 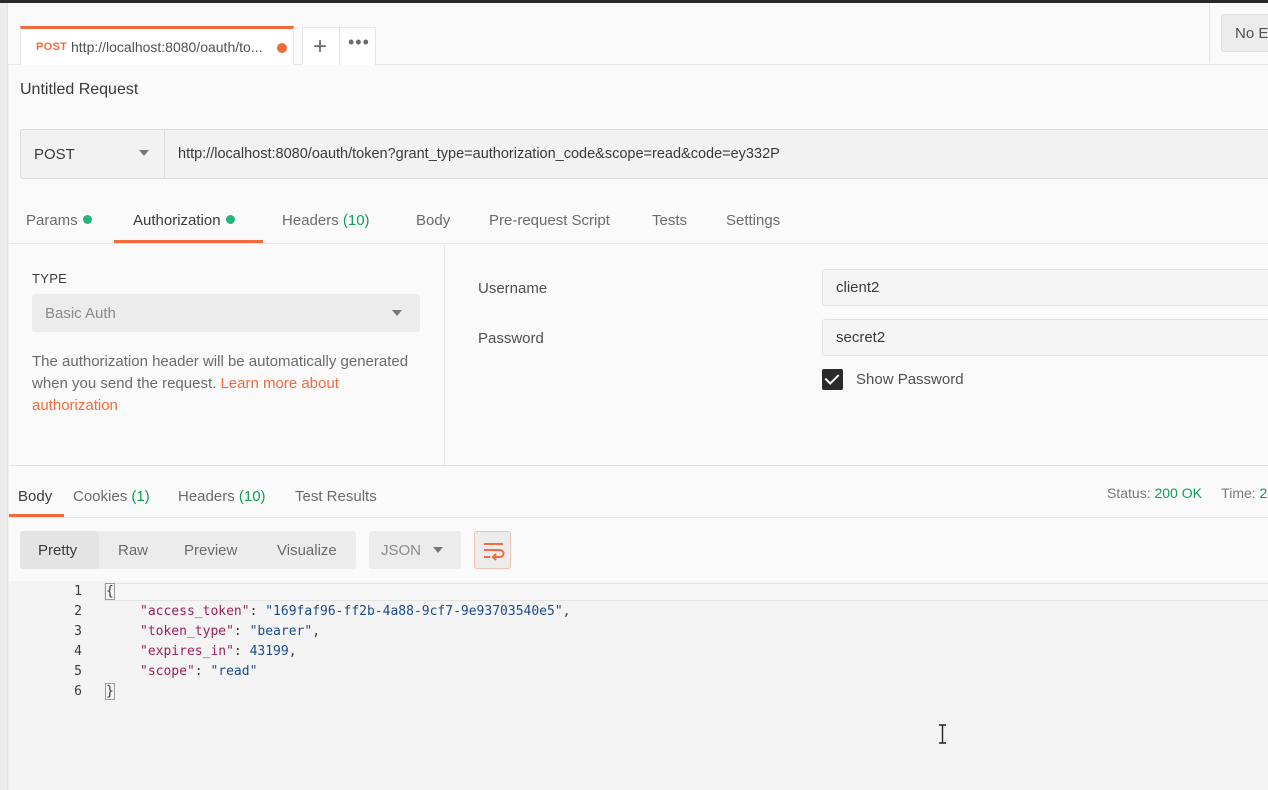 What do you see at coordinates (50, 278) in the screenshot?
I see `auth-type-label: TYPE` at bounding box center [50, 278].